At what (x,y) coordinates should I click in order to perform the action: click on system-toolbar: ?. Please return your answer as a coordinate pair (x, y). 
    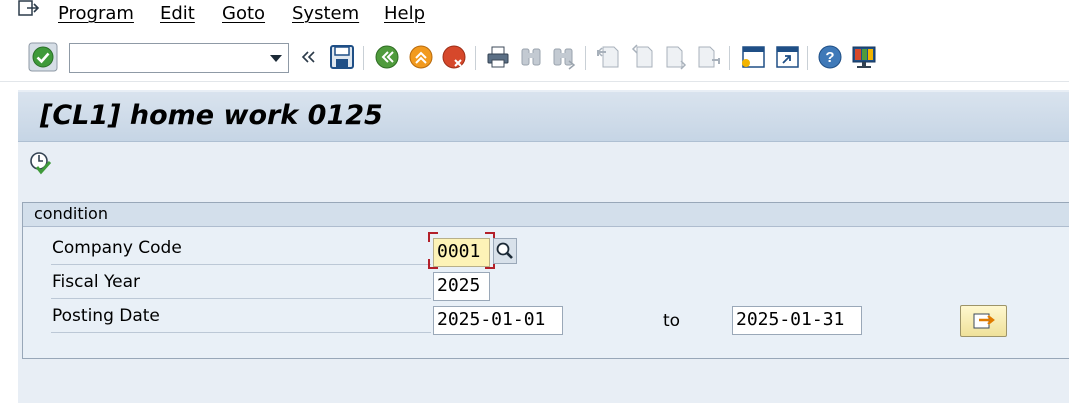
    Looking at the image, I should click on (534, 59).